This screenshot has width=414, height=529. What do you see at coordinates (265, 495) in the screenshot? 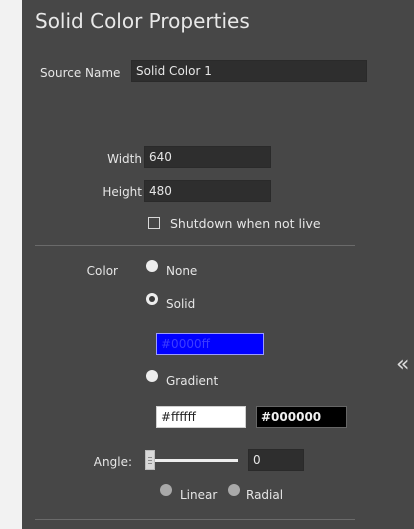
I see `gradient-radial-label: Radial` at bounding box center [265, 495].